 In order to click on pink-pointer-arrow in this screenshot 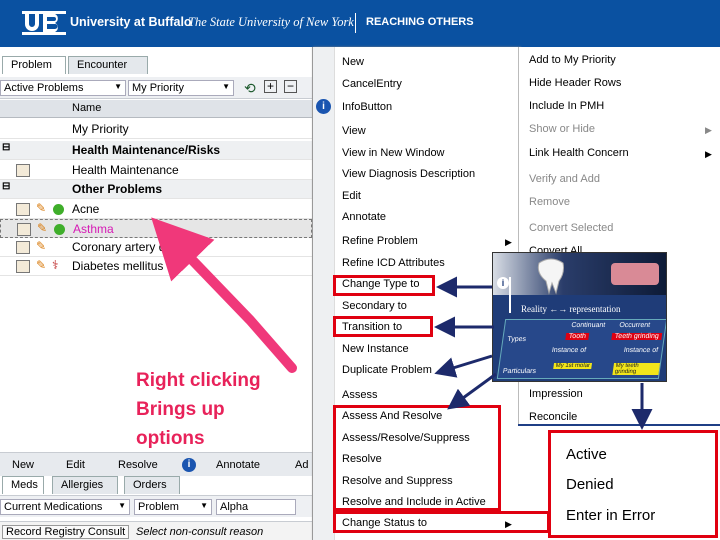, I will do `click(224, 295)`.